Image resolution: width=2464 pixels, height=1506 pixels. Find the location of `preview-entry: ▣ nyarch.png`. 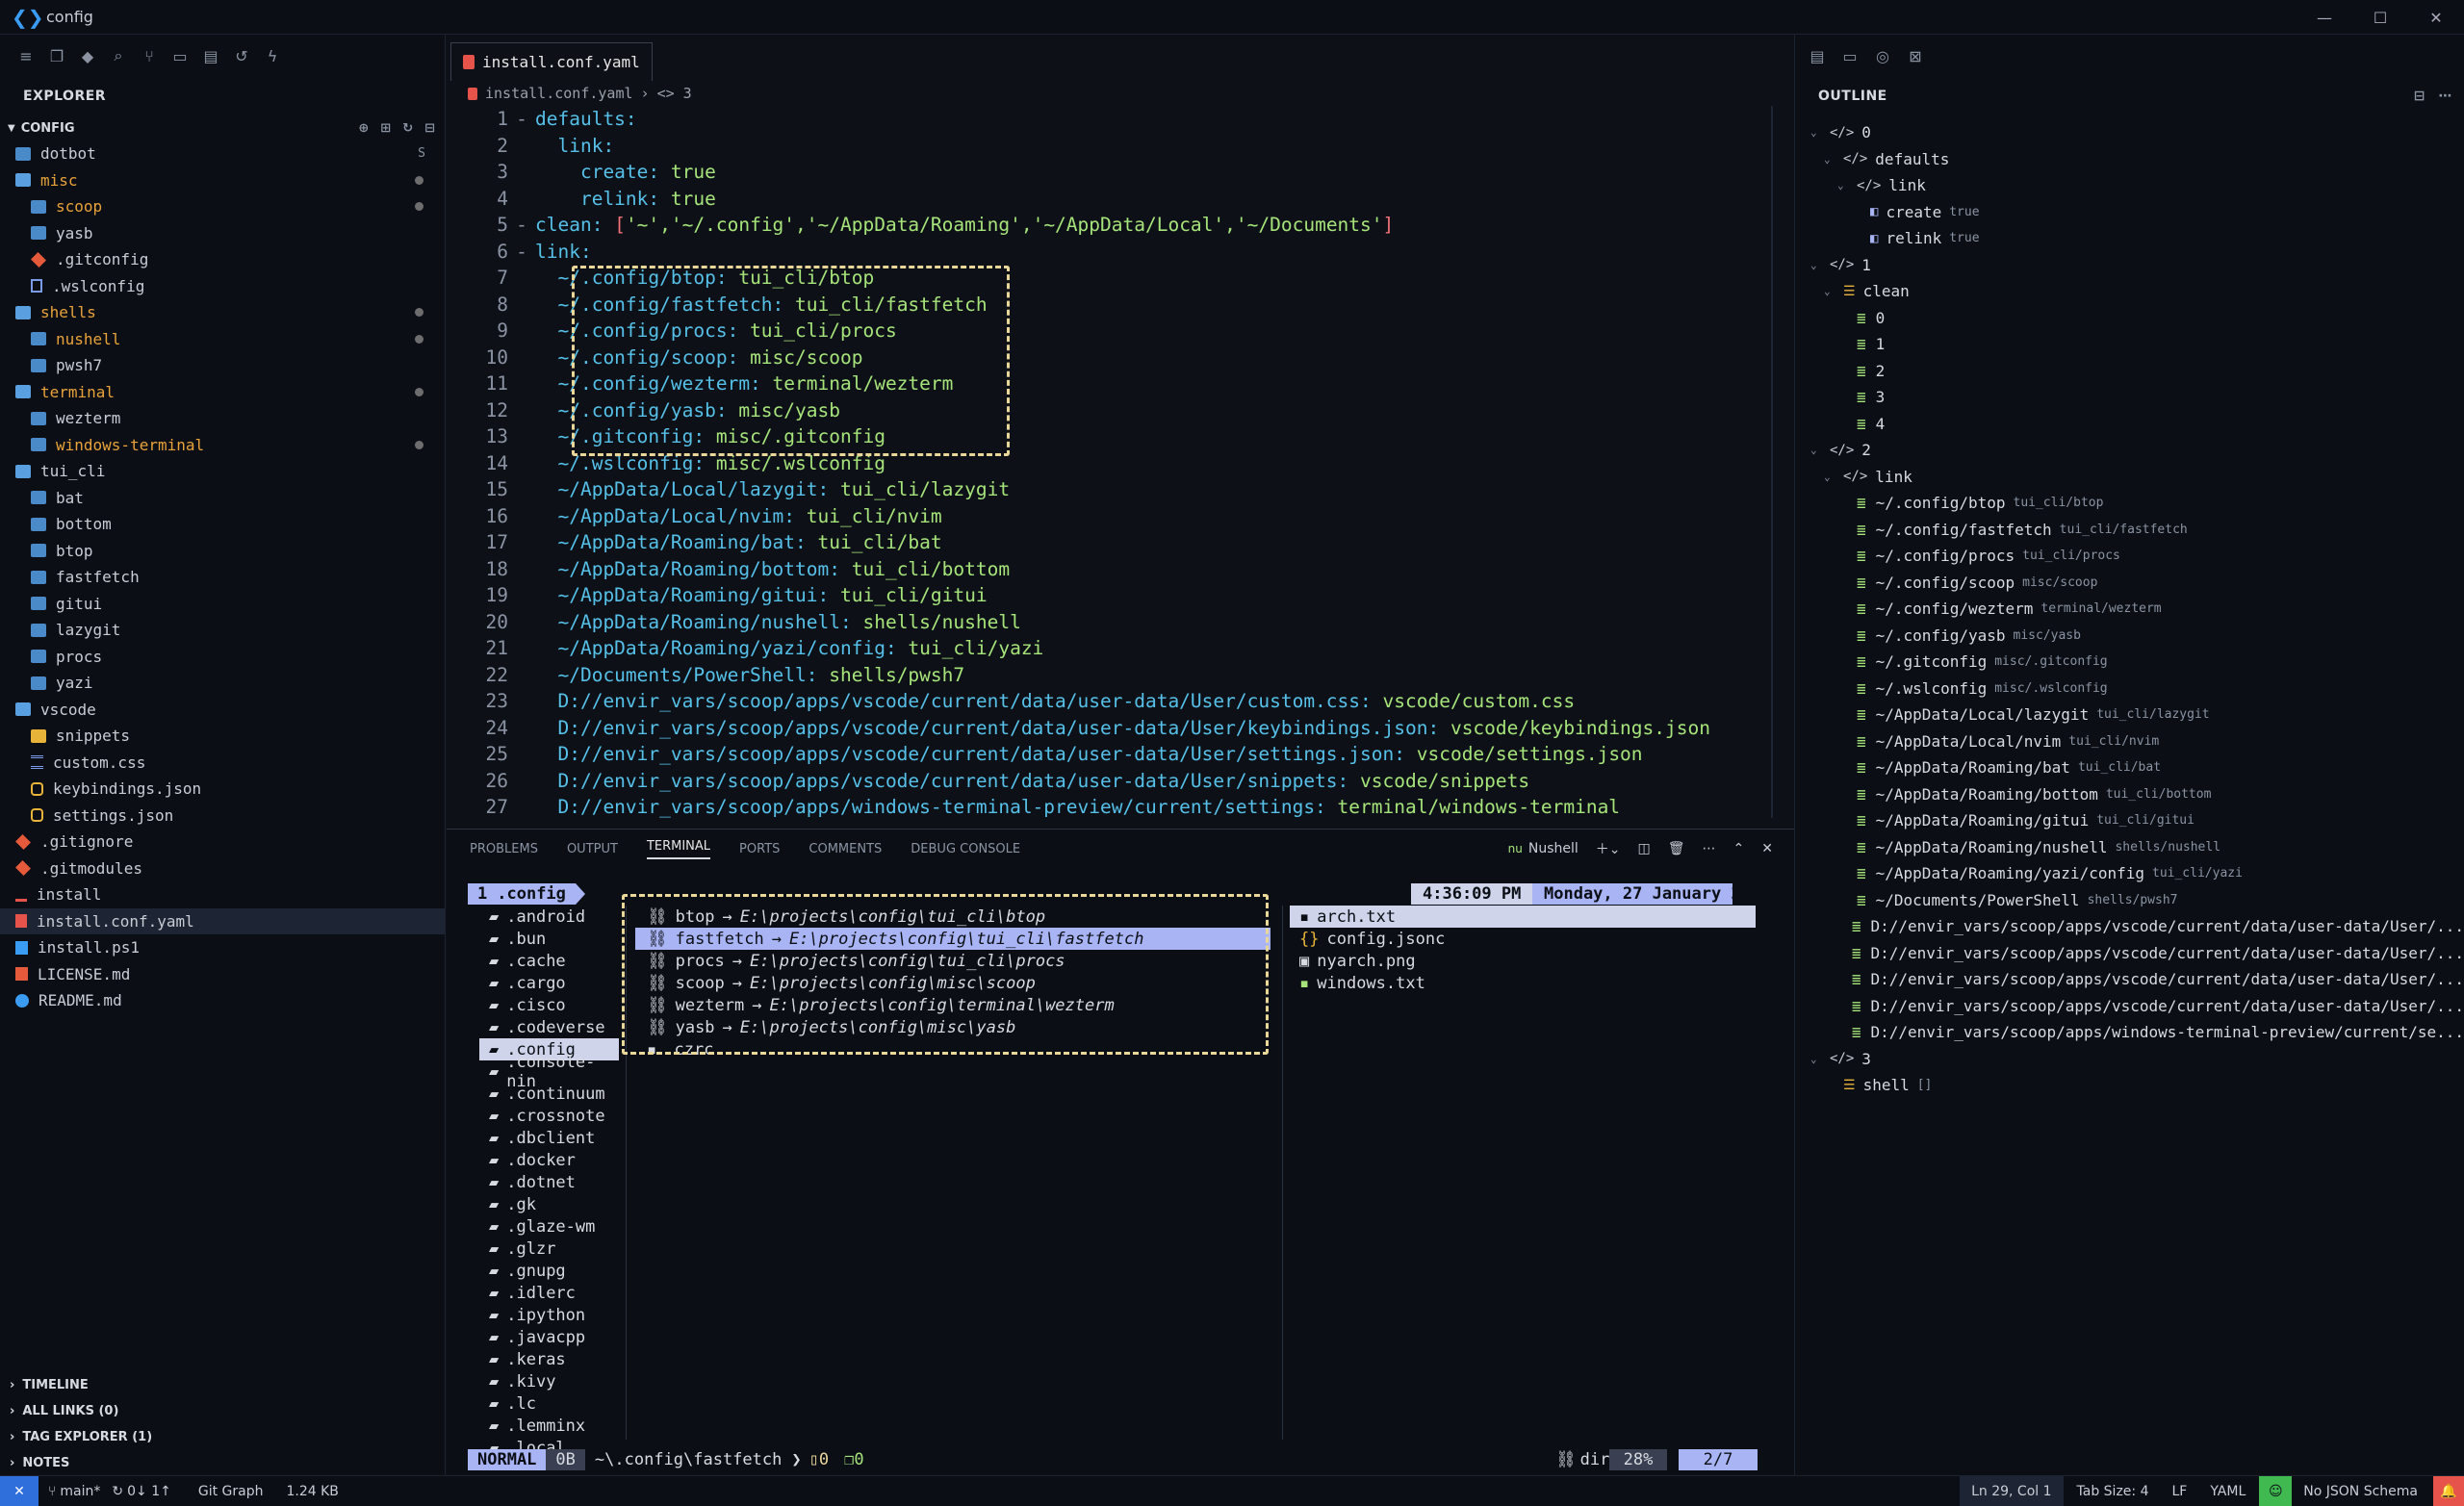

preview-entry: ▣ nyarch.png is located at coordinates (1523, 961).